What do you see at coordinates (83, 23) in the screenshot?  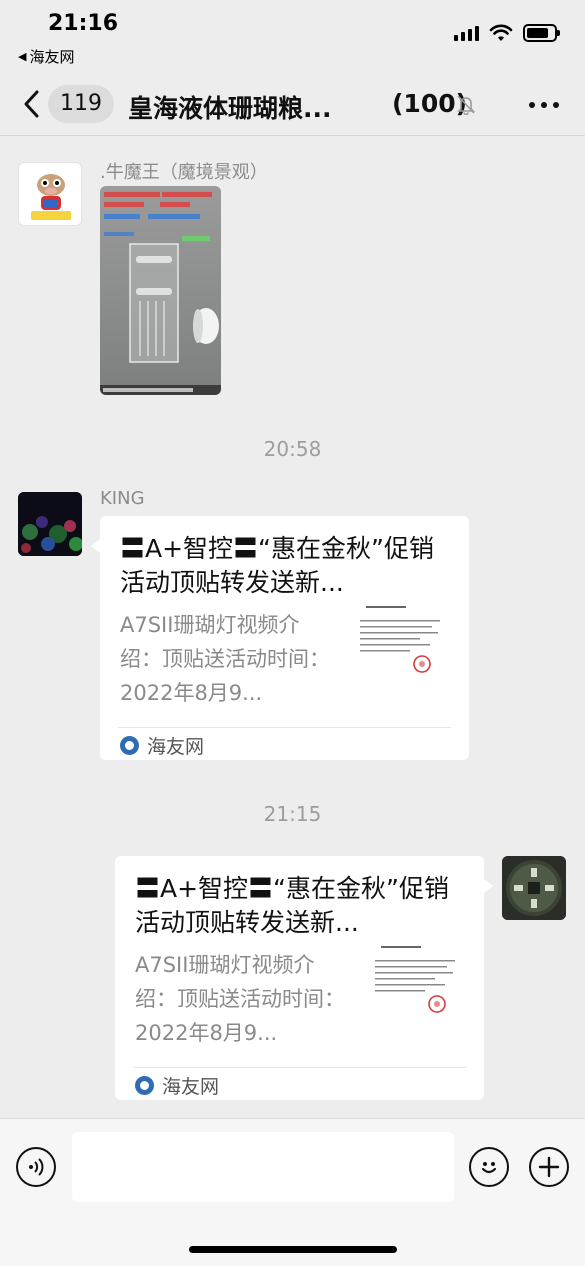 I see `status-time: 21:16` at bounding box center [83, 23].